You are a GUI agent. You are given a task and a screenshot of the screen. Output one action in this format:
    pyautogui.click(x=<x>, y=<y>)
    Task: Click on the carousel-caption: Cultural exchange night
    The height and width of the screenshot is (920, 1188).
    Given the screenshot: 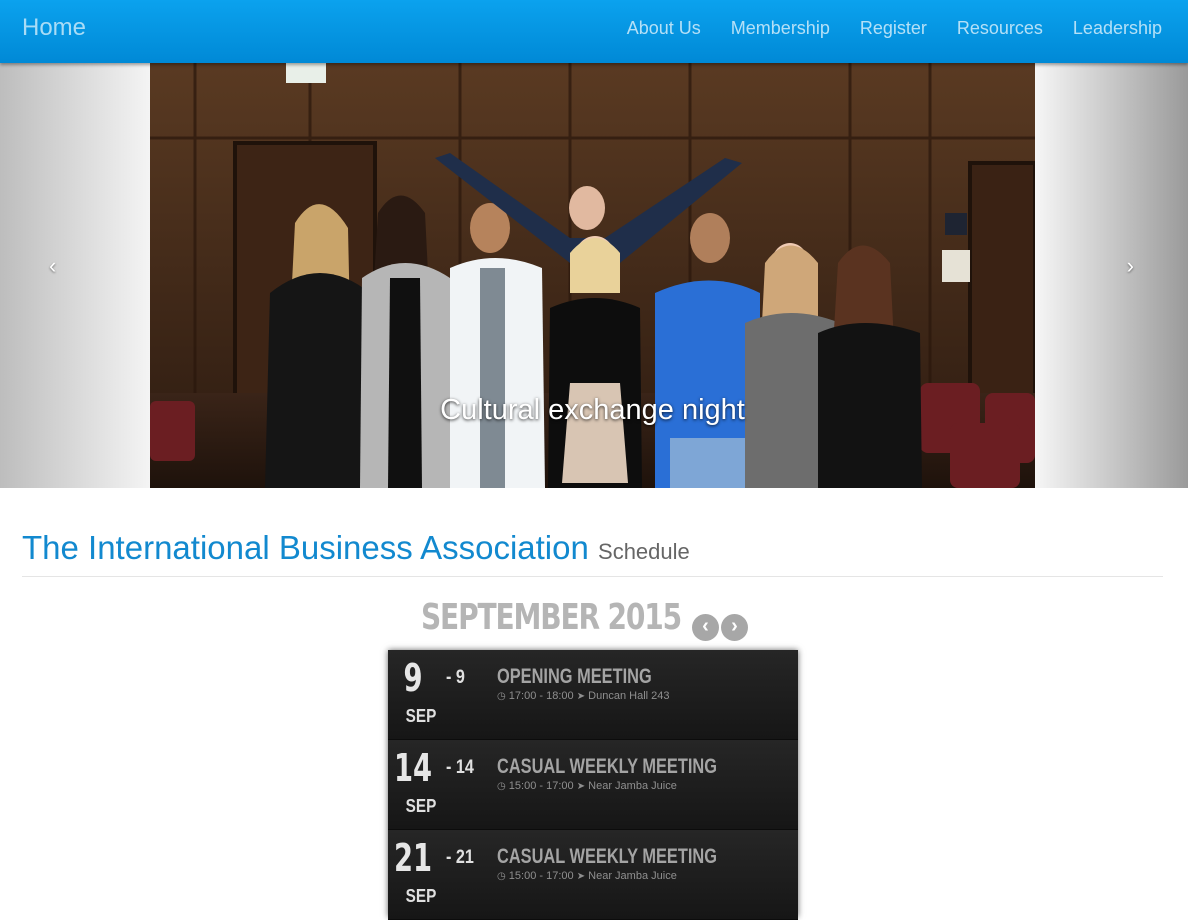 What is the action you would take?
    pyautogui.click(x=592, y=410)
    